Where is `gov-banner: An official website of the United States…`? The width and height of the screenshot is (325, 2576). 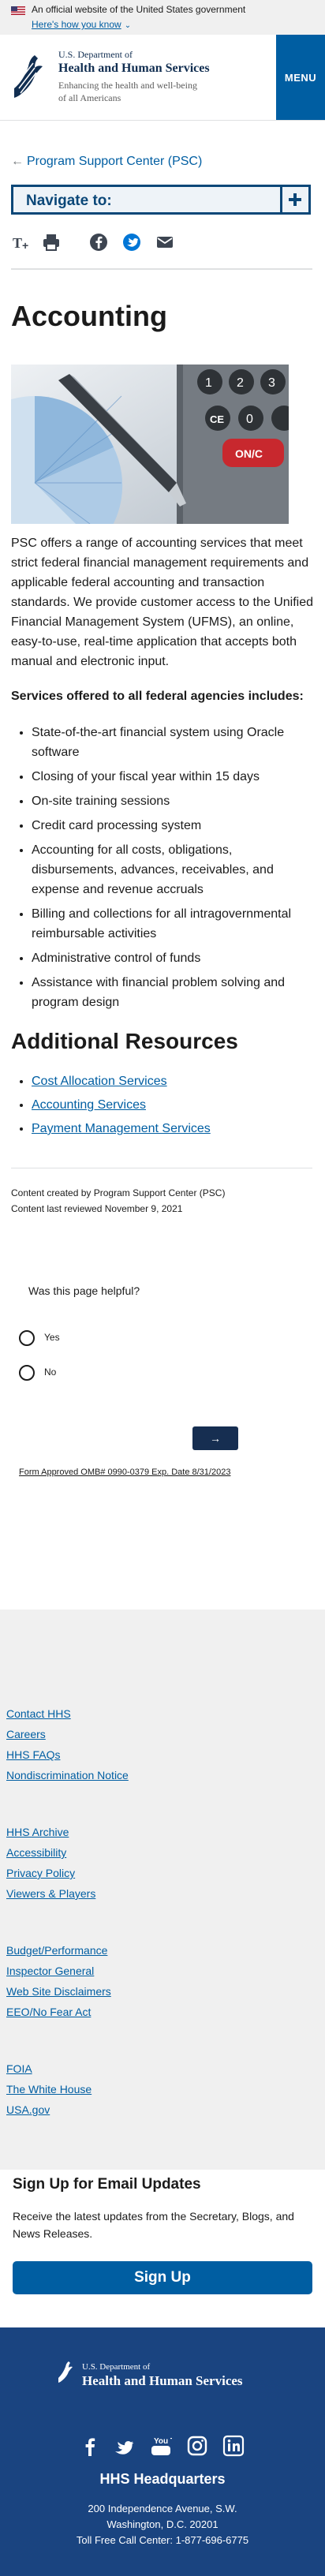 gov-banner: An official website of the United States… is located at coordinates (162, 17).